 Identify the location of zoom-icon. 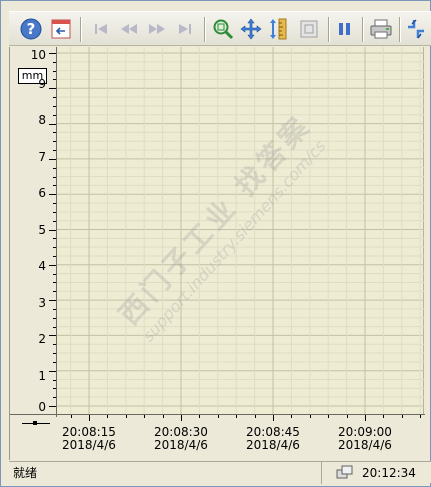
(223, 29).